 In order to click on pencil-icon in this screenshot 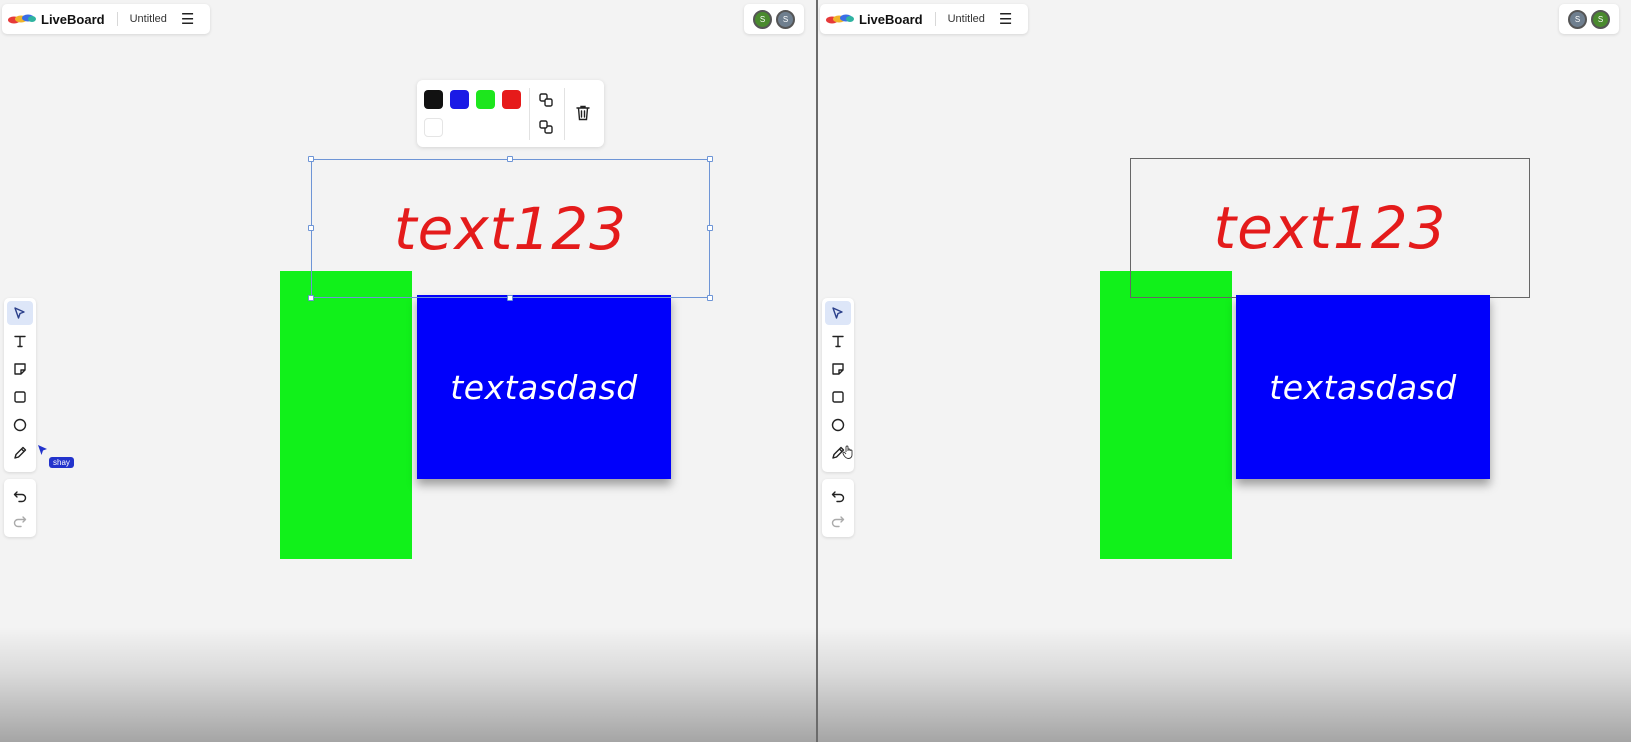, I will do `click(20, 452)`.